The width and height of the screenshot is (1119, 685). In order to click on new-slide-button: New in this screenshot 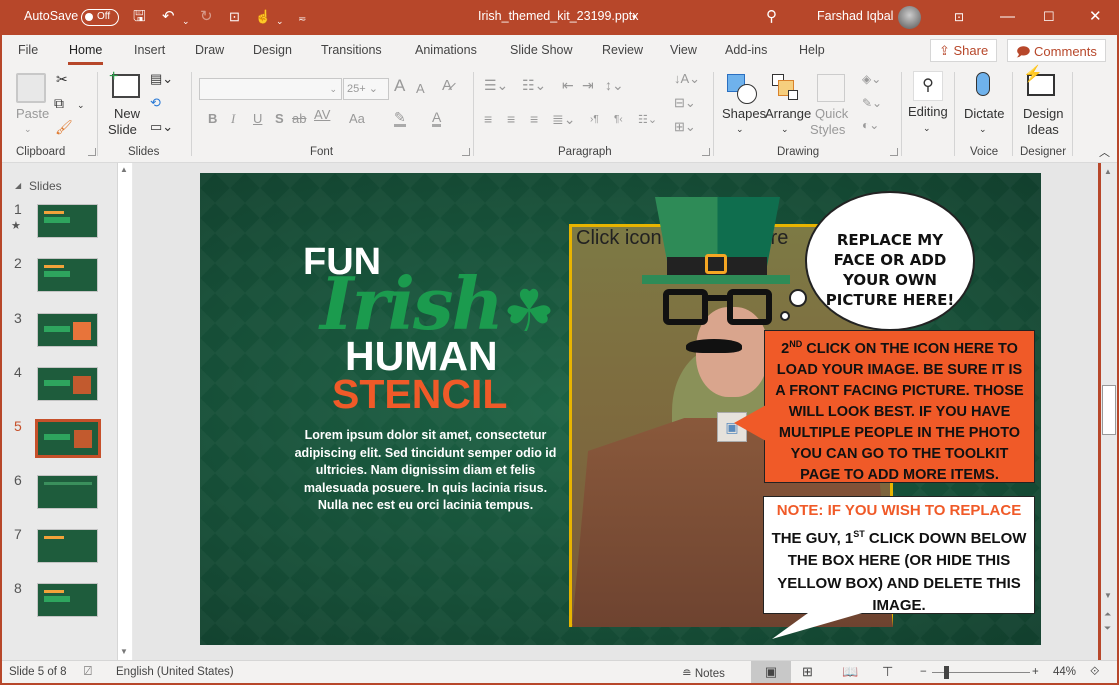, I will do `click(127, 114)`.